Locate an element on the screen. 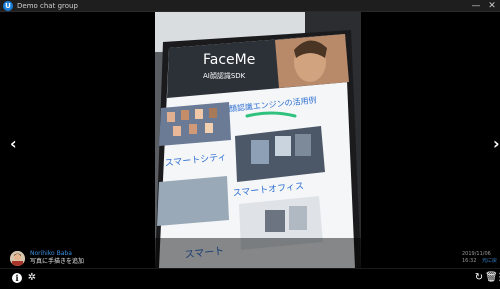 The image size is (500, 289). more-icon: ⋮ is located at coordinates (497, 278).